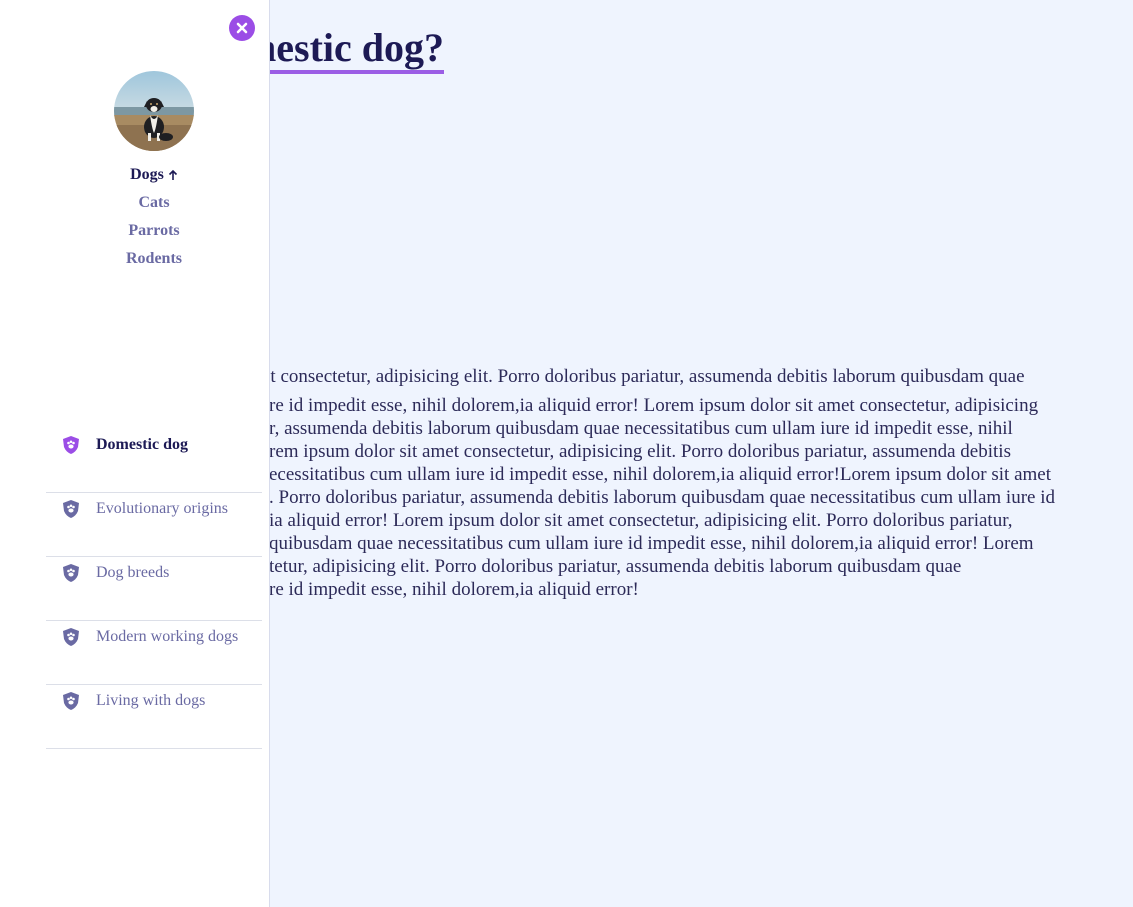 The image size is (1133, 907). Describe the element at coordinates (142, 444) in the screenshot. I see `toc-label: Domestic dog` at that location.